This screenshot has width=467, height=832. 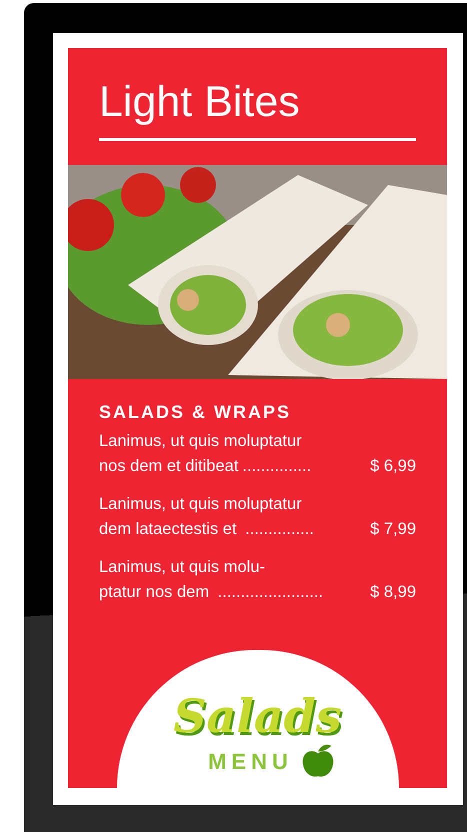 I want to click on menu-title: Light Bites, so click(x=200, y=102).